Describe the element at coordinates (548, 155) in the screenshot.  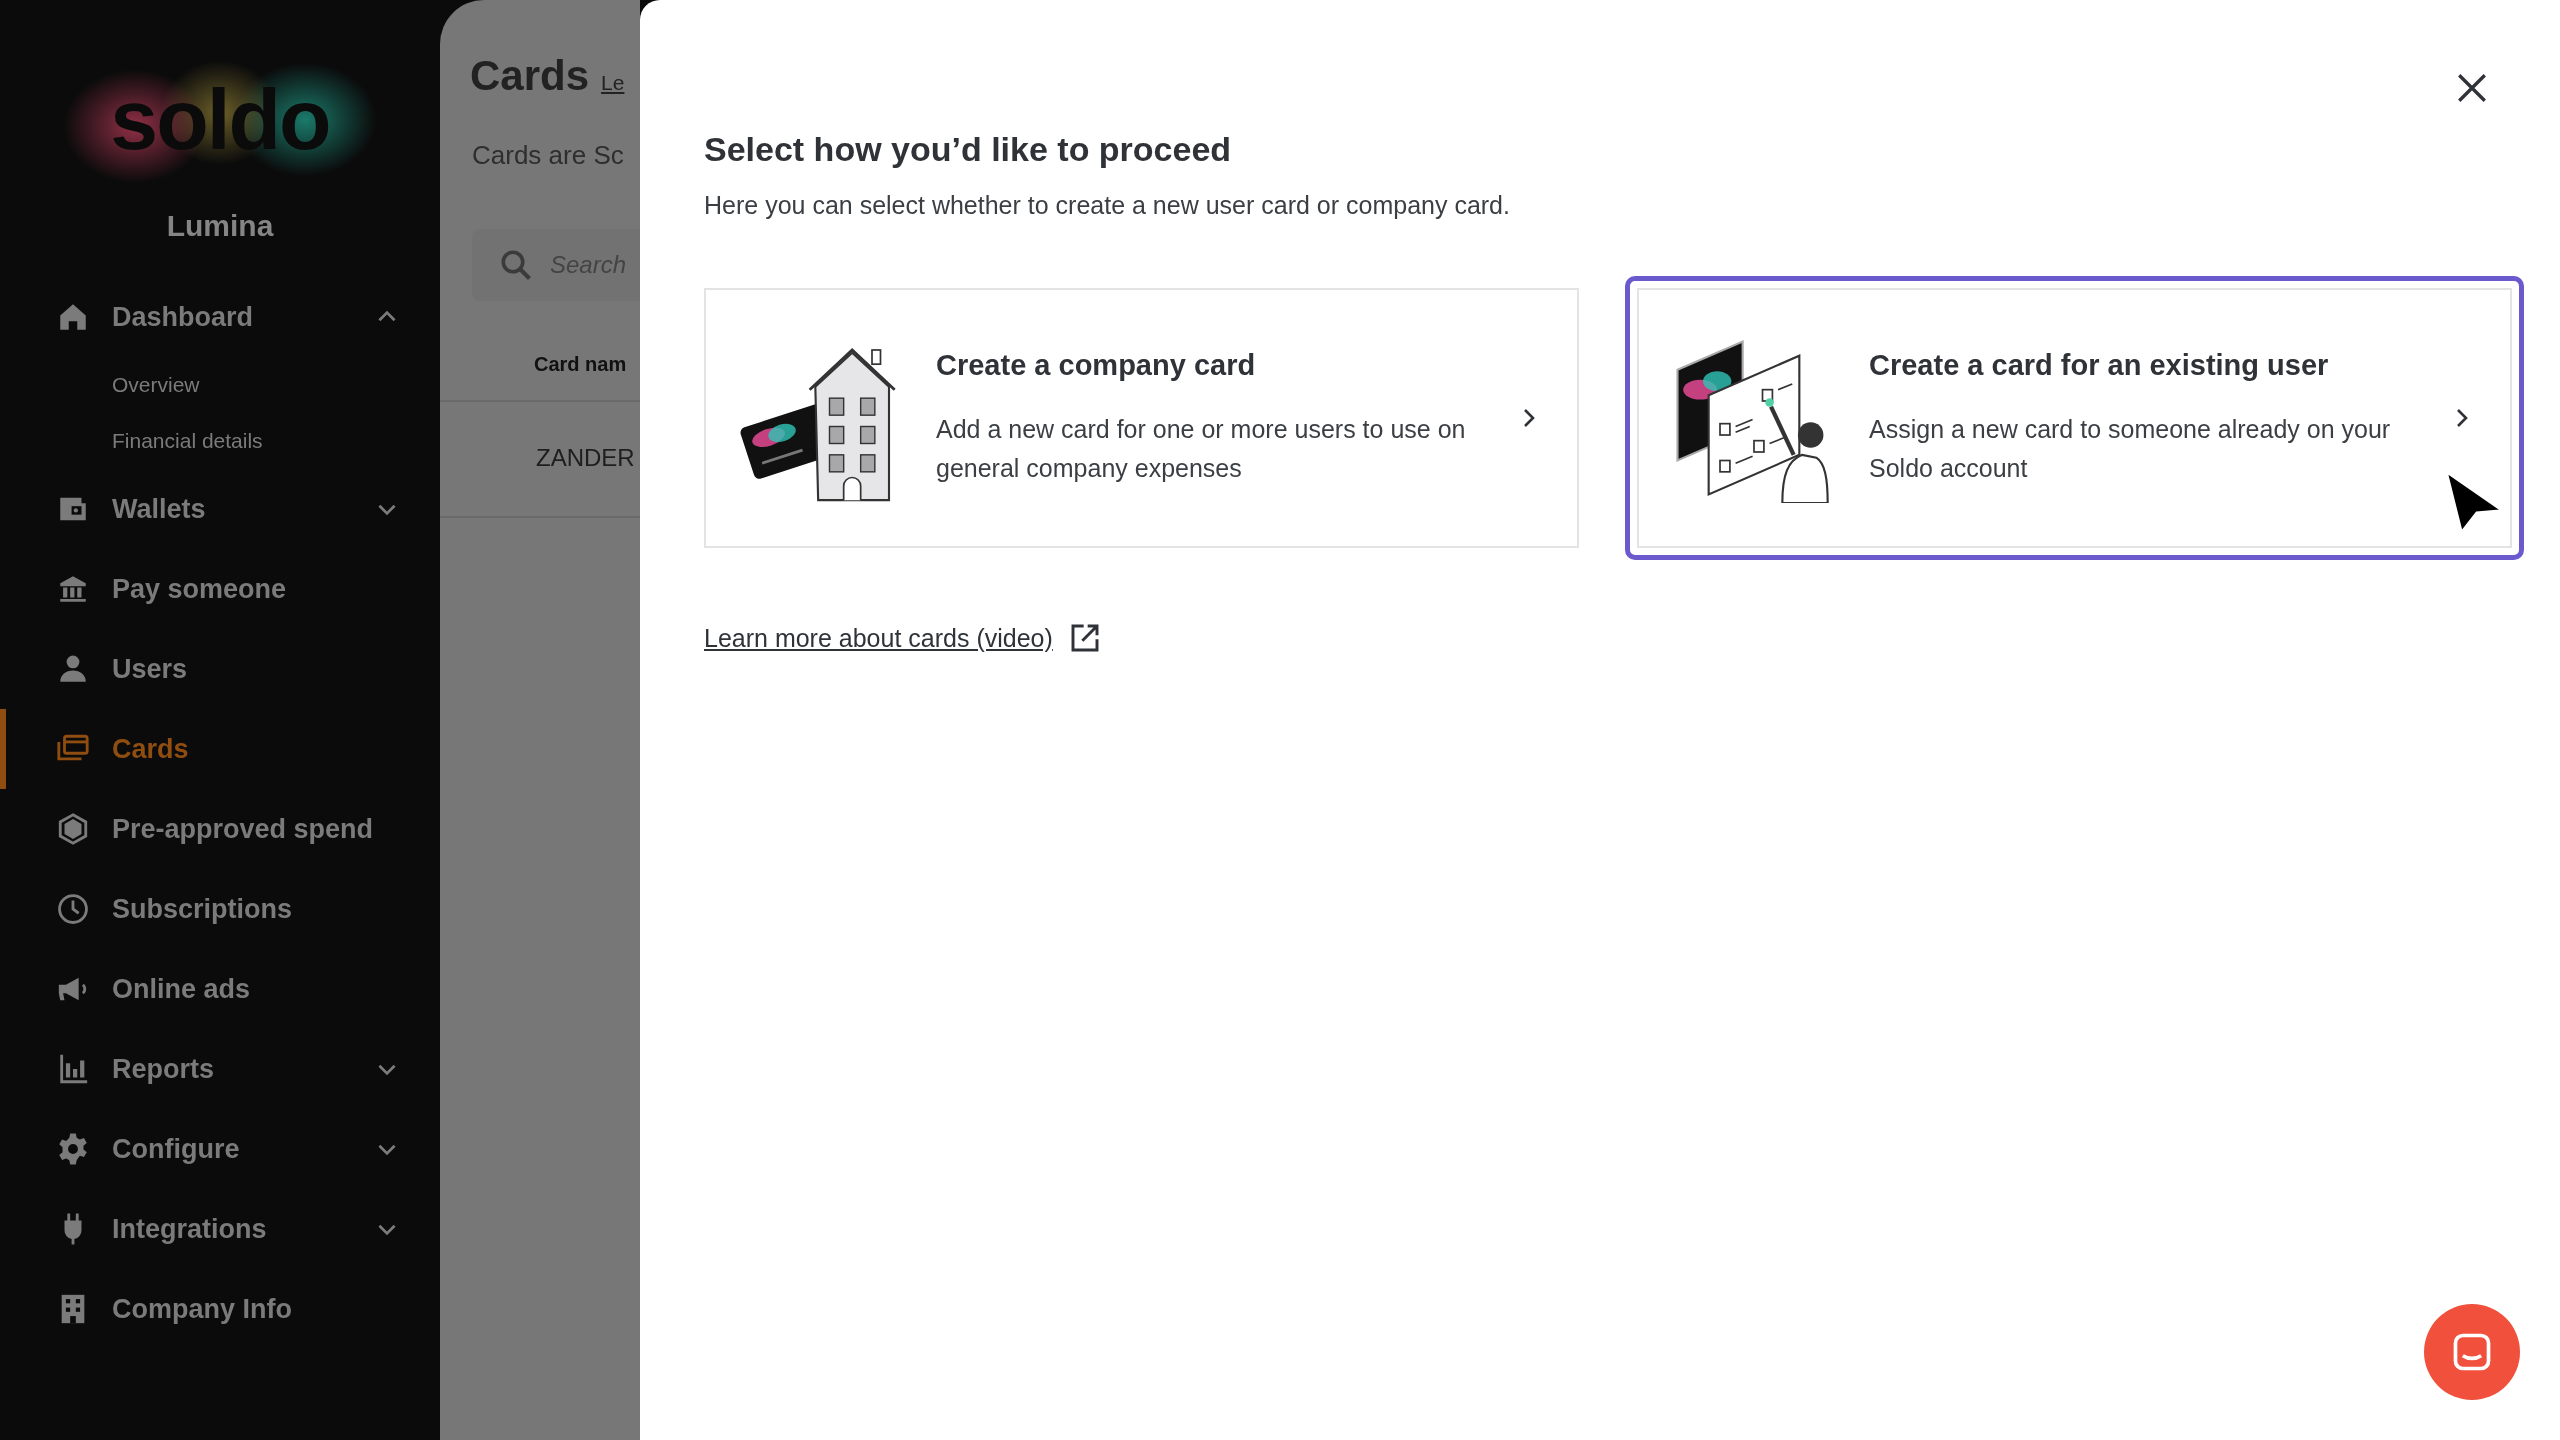
I see `page-intro: Cards are Sc` at that location.